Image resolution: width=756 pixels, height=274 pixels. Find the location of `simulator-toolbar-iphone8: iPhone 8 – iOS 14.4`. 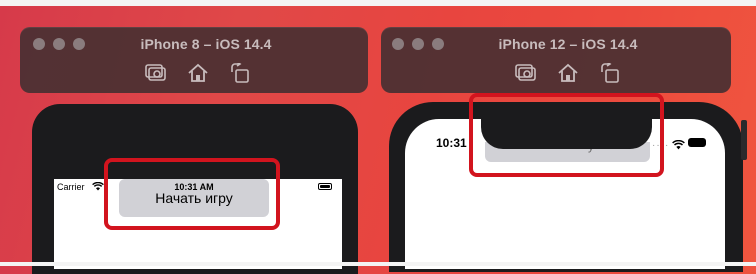

simulator-toolbar-iphone8: iPhone 8 – iOS 14.4 is located at coordinates (194, 60).